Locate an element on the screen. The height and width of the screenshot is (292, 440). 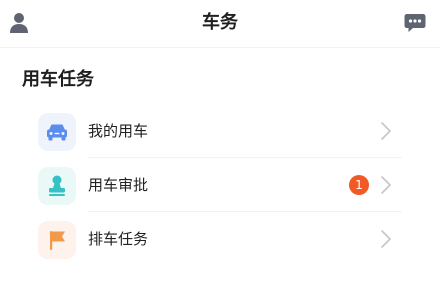
message-icon is located at coordinates (415, 23).